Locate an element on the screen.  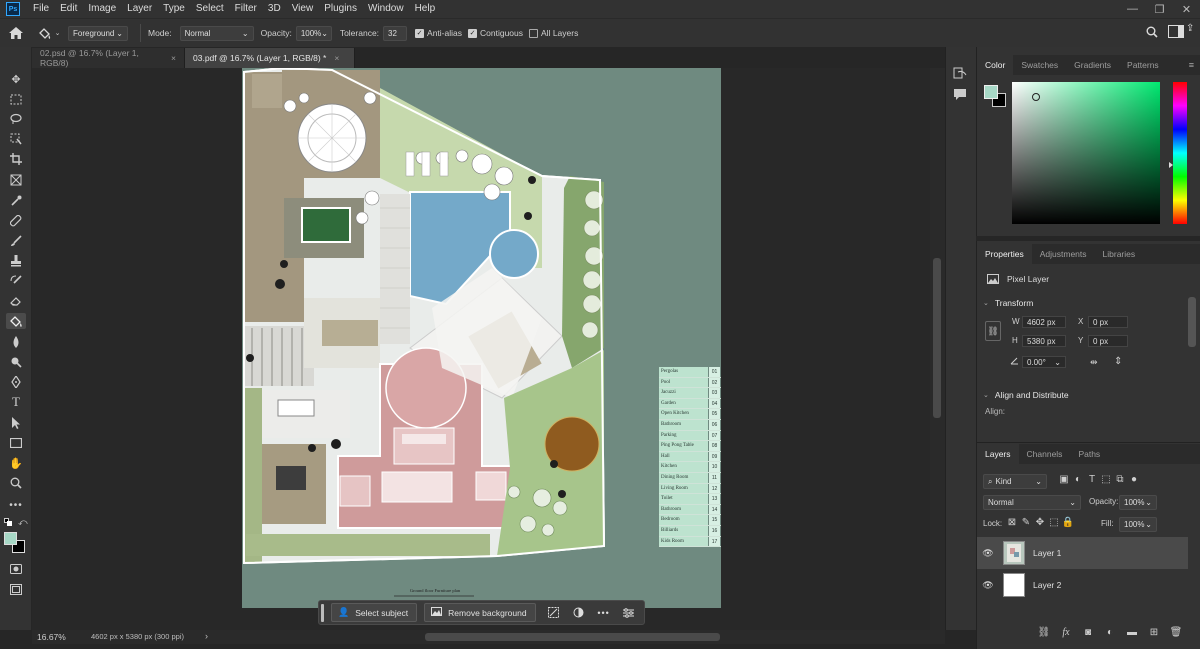
layer-row-layer-1: 👁 Layer 1 is located at coordinates (1082, 553).